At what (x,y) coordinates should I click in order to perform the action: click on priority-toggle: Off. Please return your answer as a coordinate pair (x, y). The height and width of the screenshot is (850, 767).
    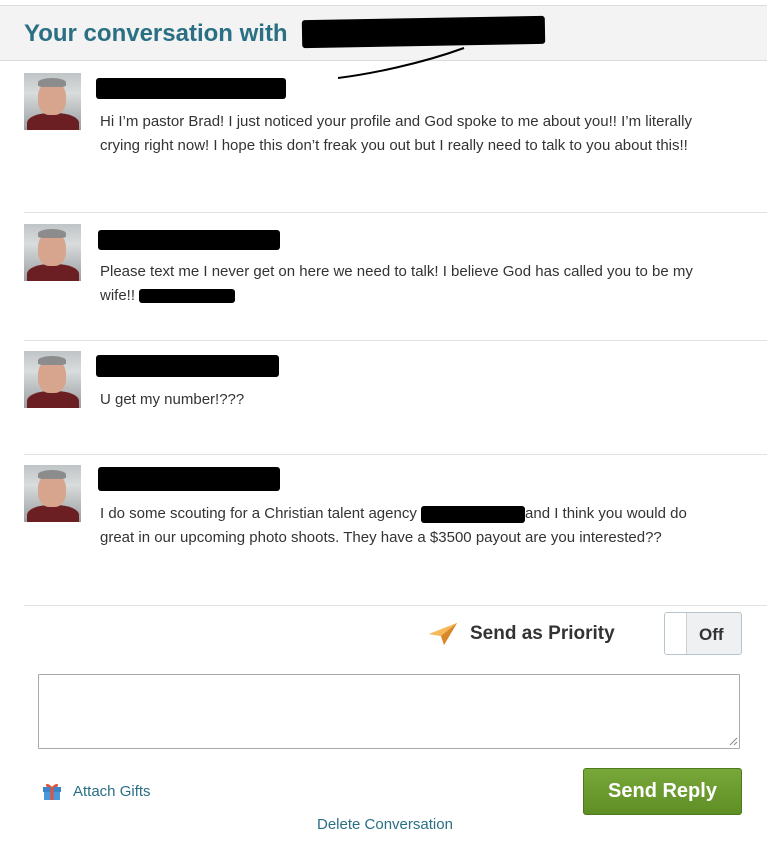
    Looking at the image, I should click on (703, 633).